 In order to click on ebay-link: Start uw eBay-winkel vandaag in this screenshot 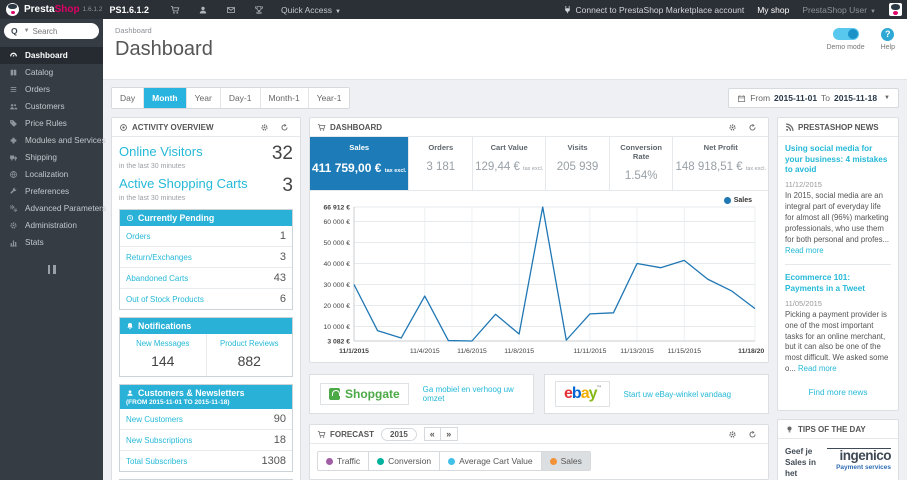, I will do `click(678, 394)`.